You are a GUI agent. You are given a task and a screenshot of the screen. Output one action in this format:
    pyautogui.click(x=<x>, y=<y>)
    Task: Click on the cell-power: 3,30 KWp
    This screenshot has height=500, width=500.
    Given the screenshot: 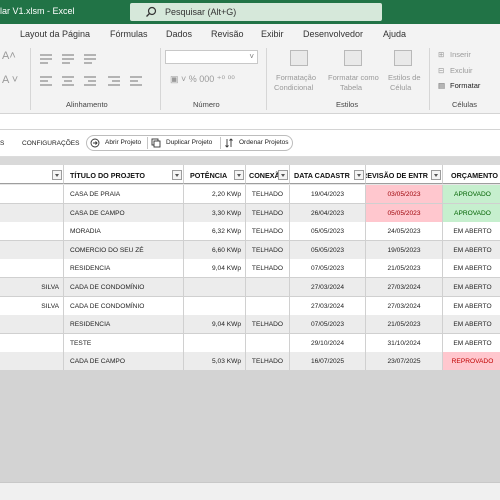 What is the action you would take?
    pyautogui.click(x=215, y=213)
    